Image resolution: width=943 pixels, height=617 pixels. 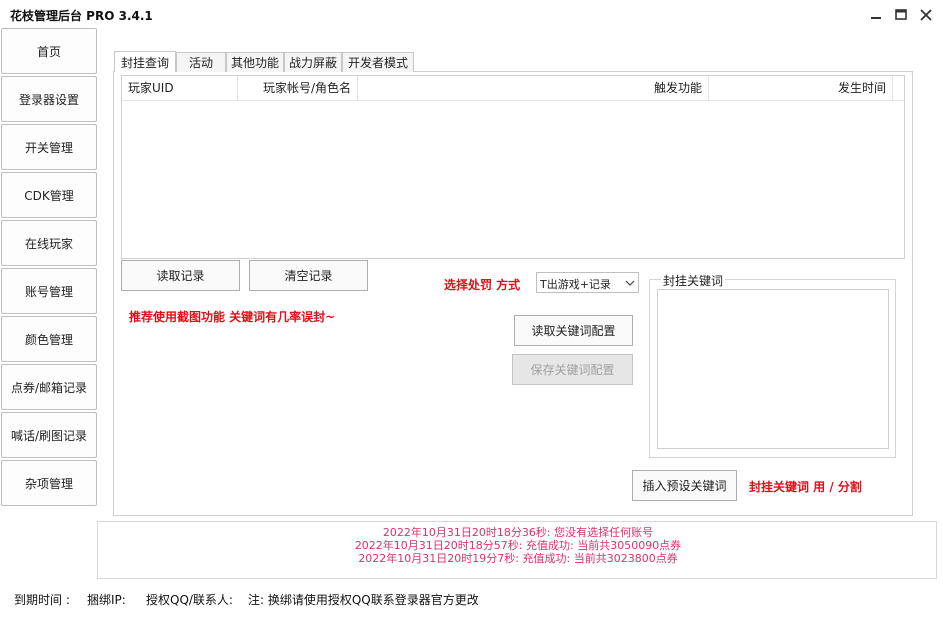 What do you see at coordinates (49, 387) in the screenshot?
I see `sidebar-item-coupon-mail-records: 点券/邮箱记录` at bounding box center [49, 387].